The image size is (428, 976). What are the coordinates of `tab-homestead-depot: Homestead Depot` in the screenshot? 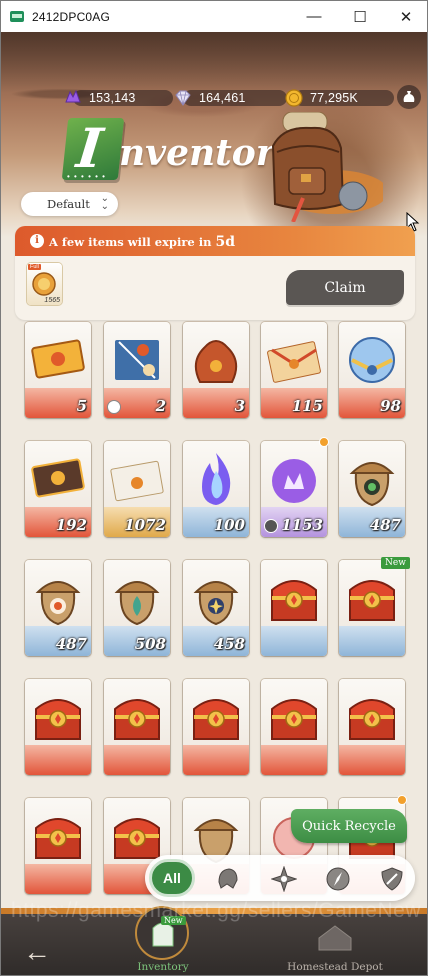 It's located at (335, 946).